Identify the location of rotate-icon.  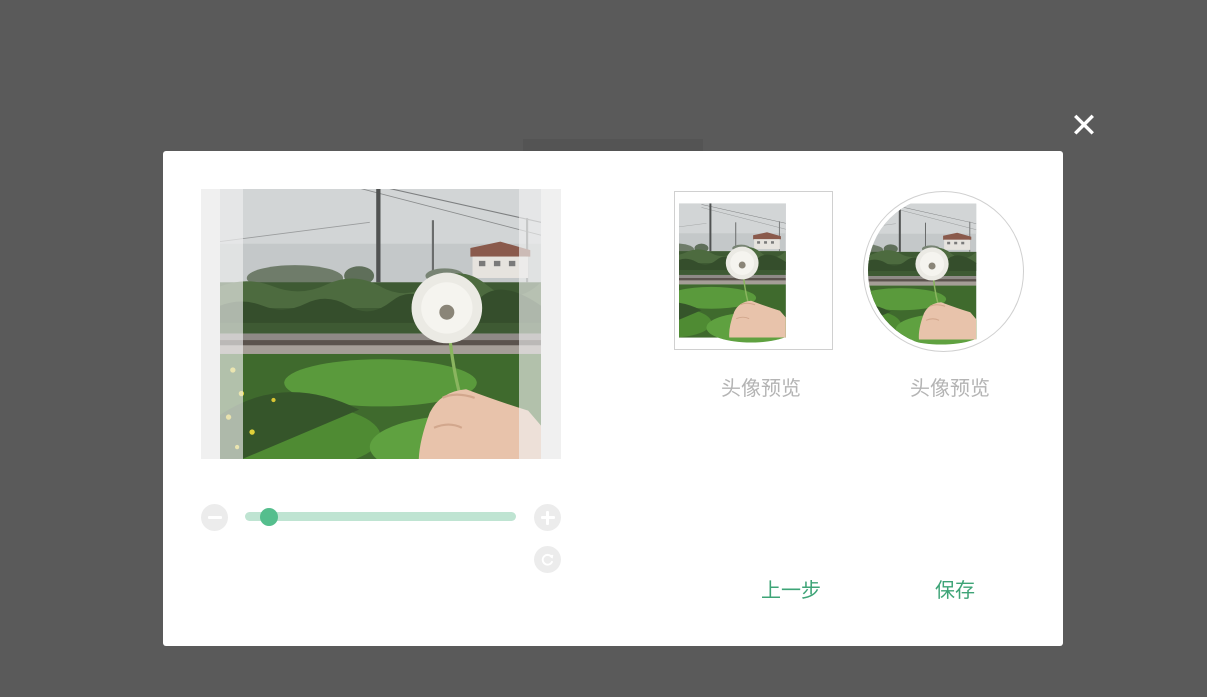
(547, 559).